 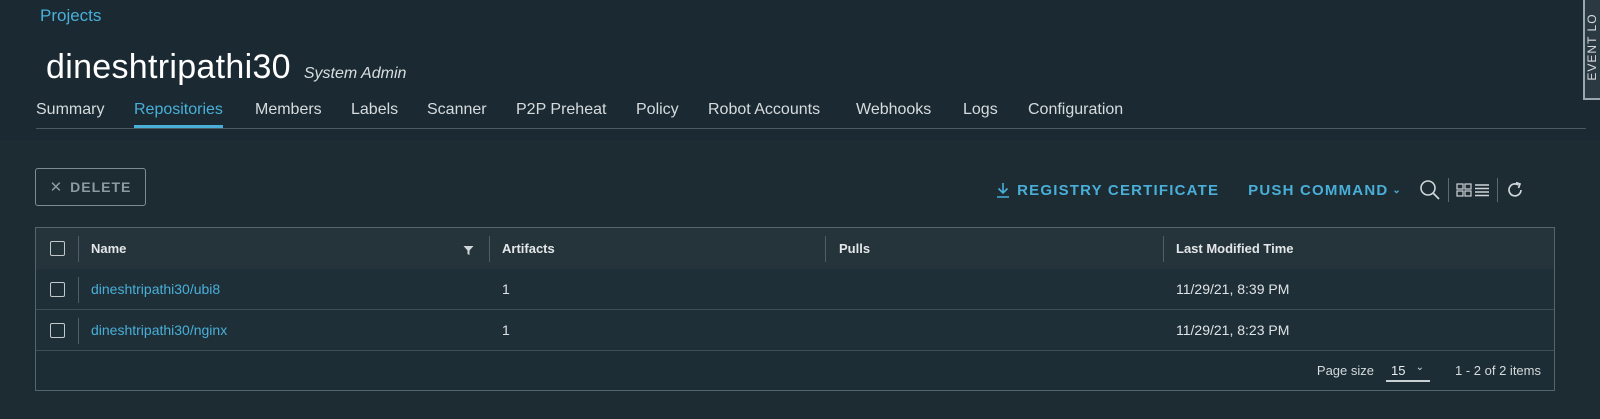 What do you see at coordinates (1118, 190) in the screenshot?
I see `registry-certificate-label: REGISTRY CERTIFICATE` at bounding box center [1118, 190].